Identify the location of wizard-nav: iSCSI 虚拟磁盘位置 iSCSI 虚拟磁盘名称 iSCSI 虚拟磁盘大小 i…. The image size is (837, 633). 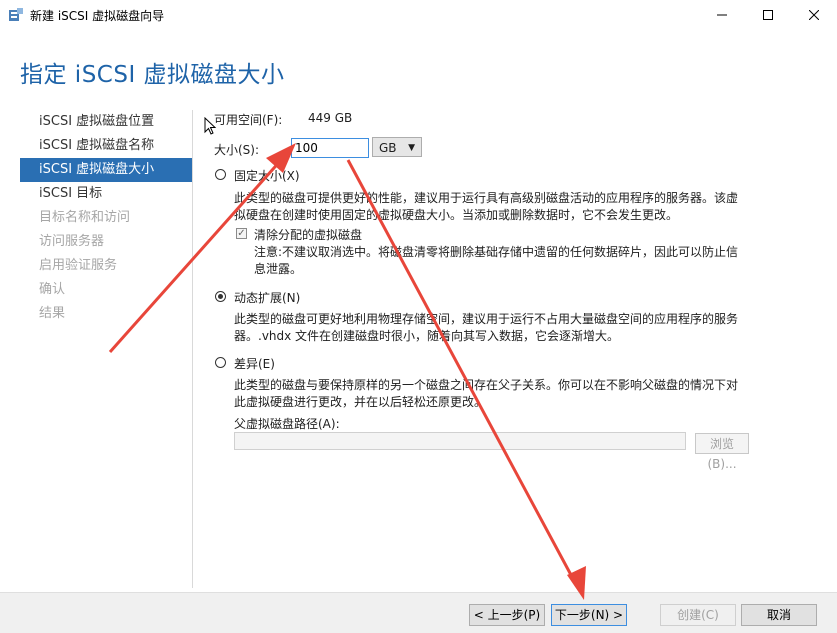
(106, 218).